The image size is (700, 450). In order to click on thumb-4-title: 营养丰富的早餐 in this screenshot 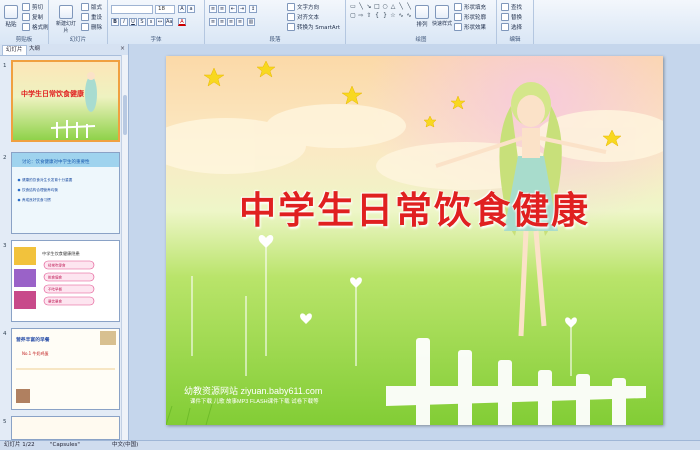, I will do `click(33, 339)`.